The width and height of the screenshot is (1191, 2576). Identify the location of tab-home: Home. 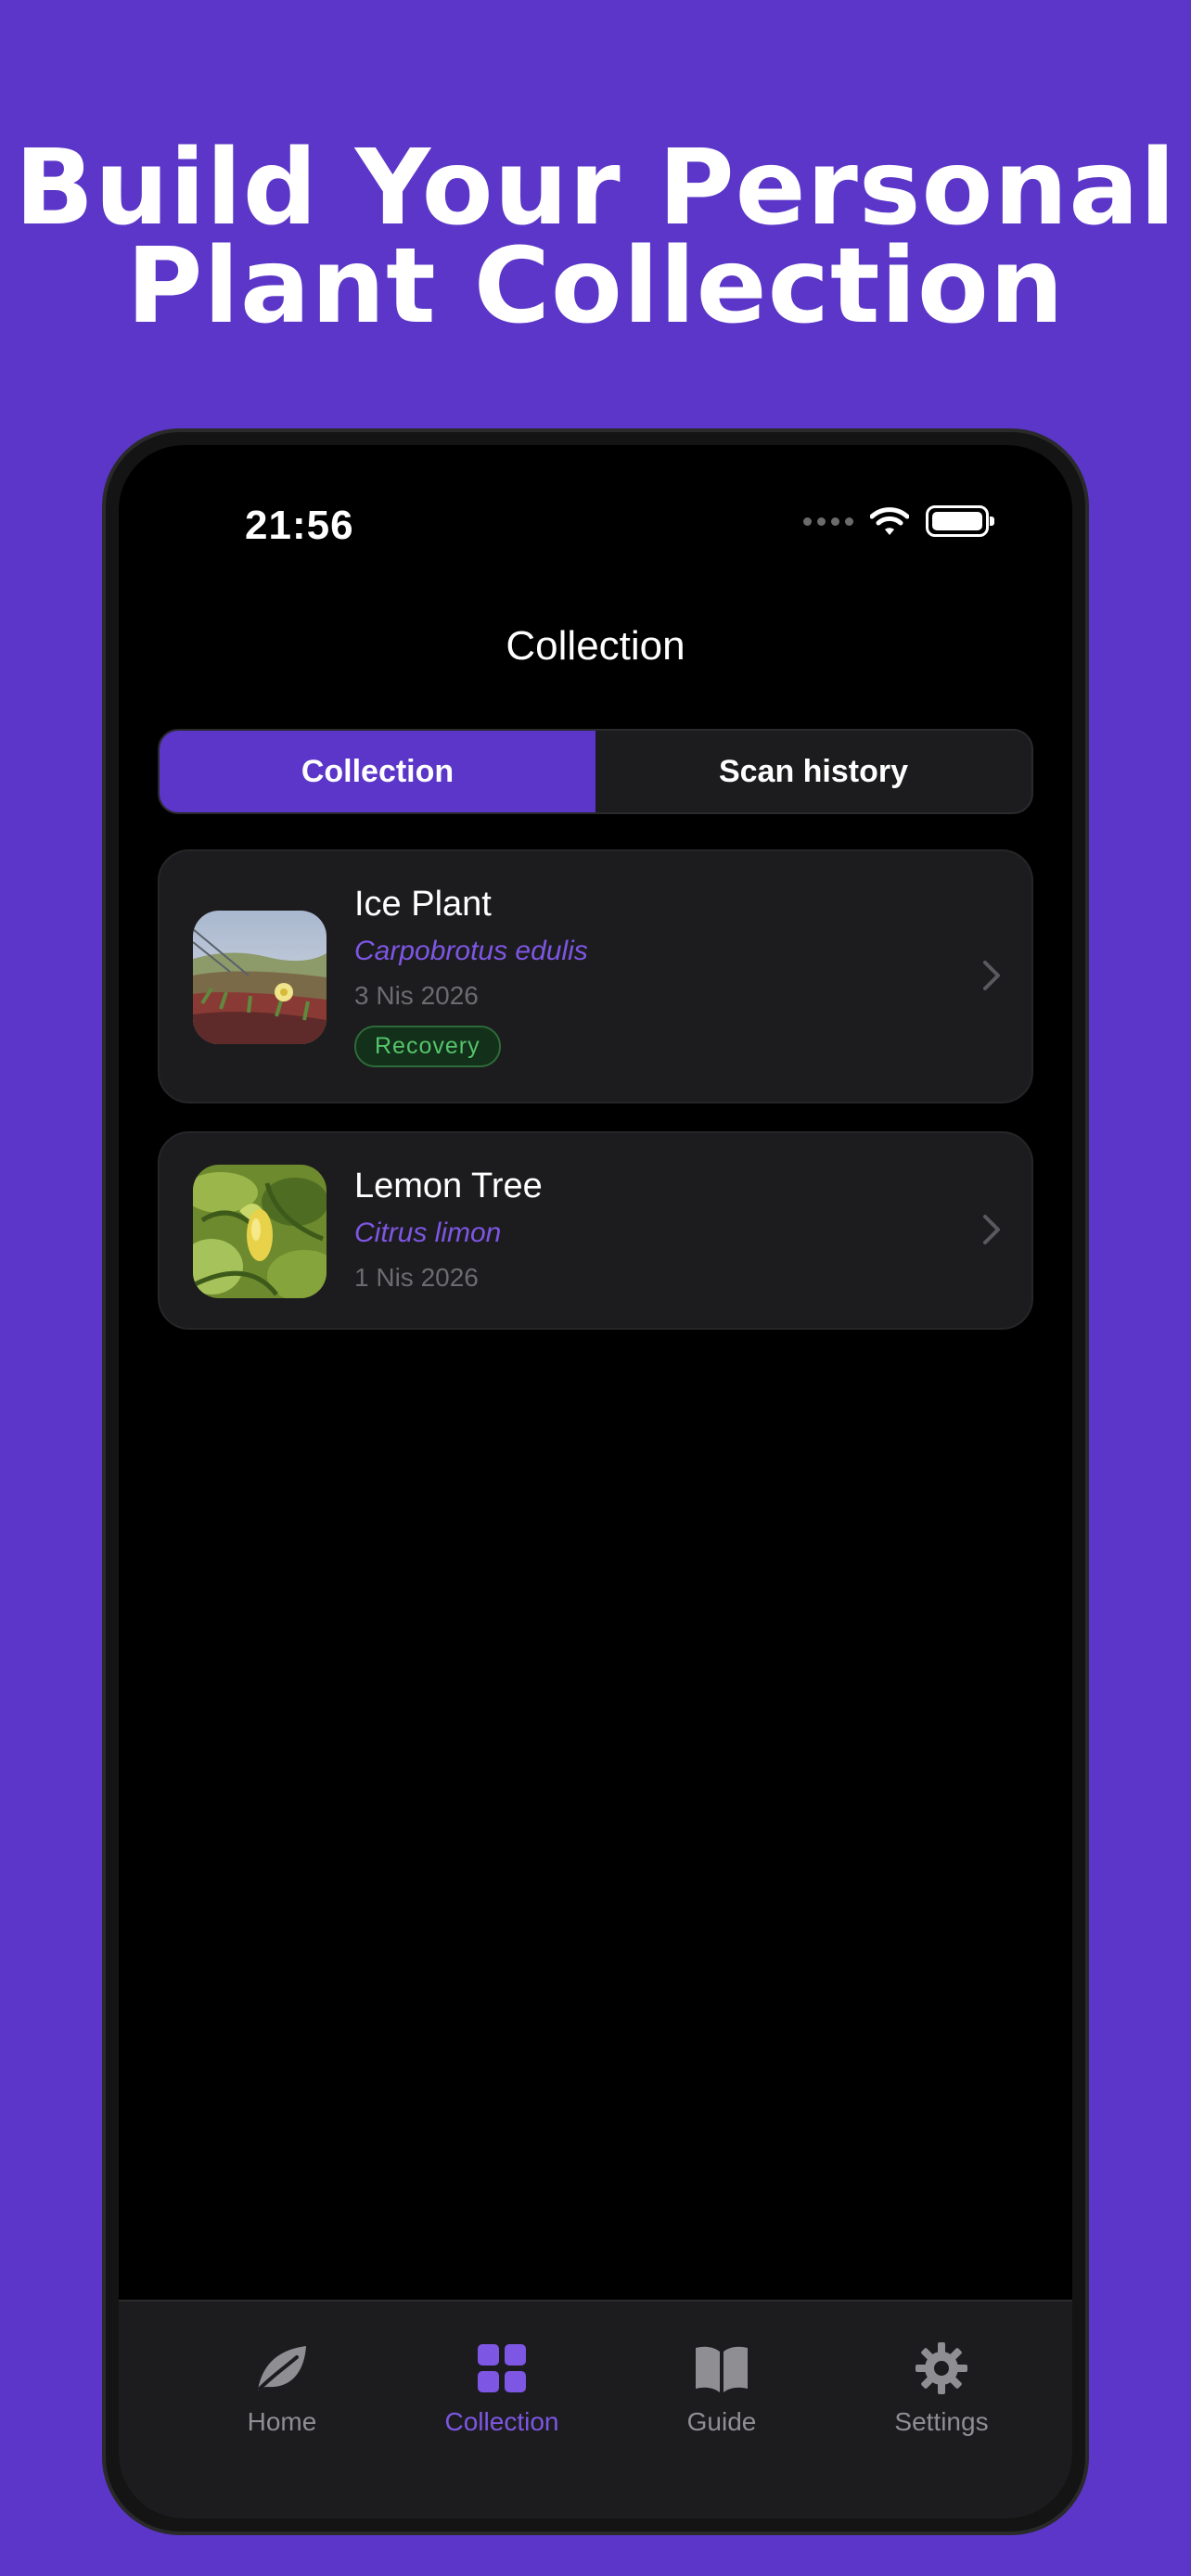
(282, 2388).